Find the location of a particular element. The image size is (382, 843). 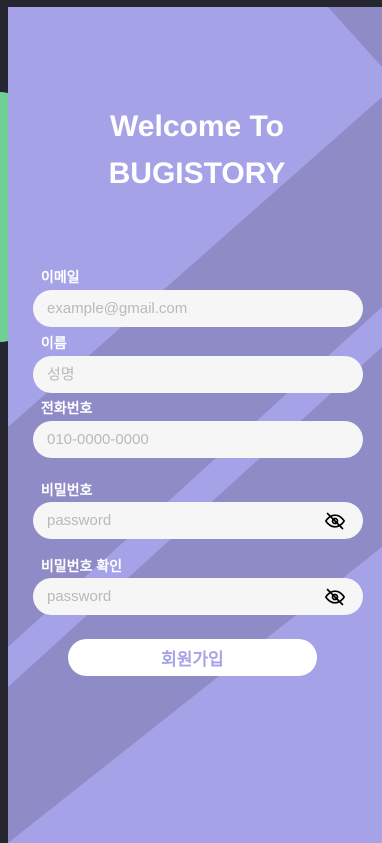

password-label: 비밀번호 is located at coordinates (67, 490).